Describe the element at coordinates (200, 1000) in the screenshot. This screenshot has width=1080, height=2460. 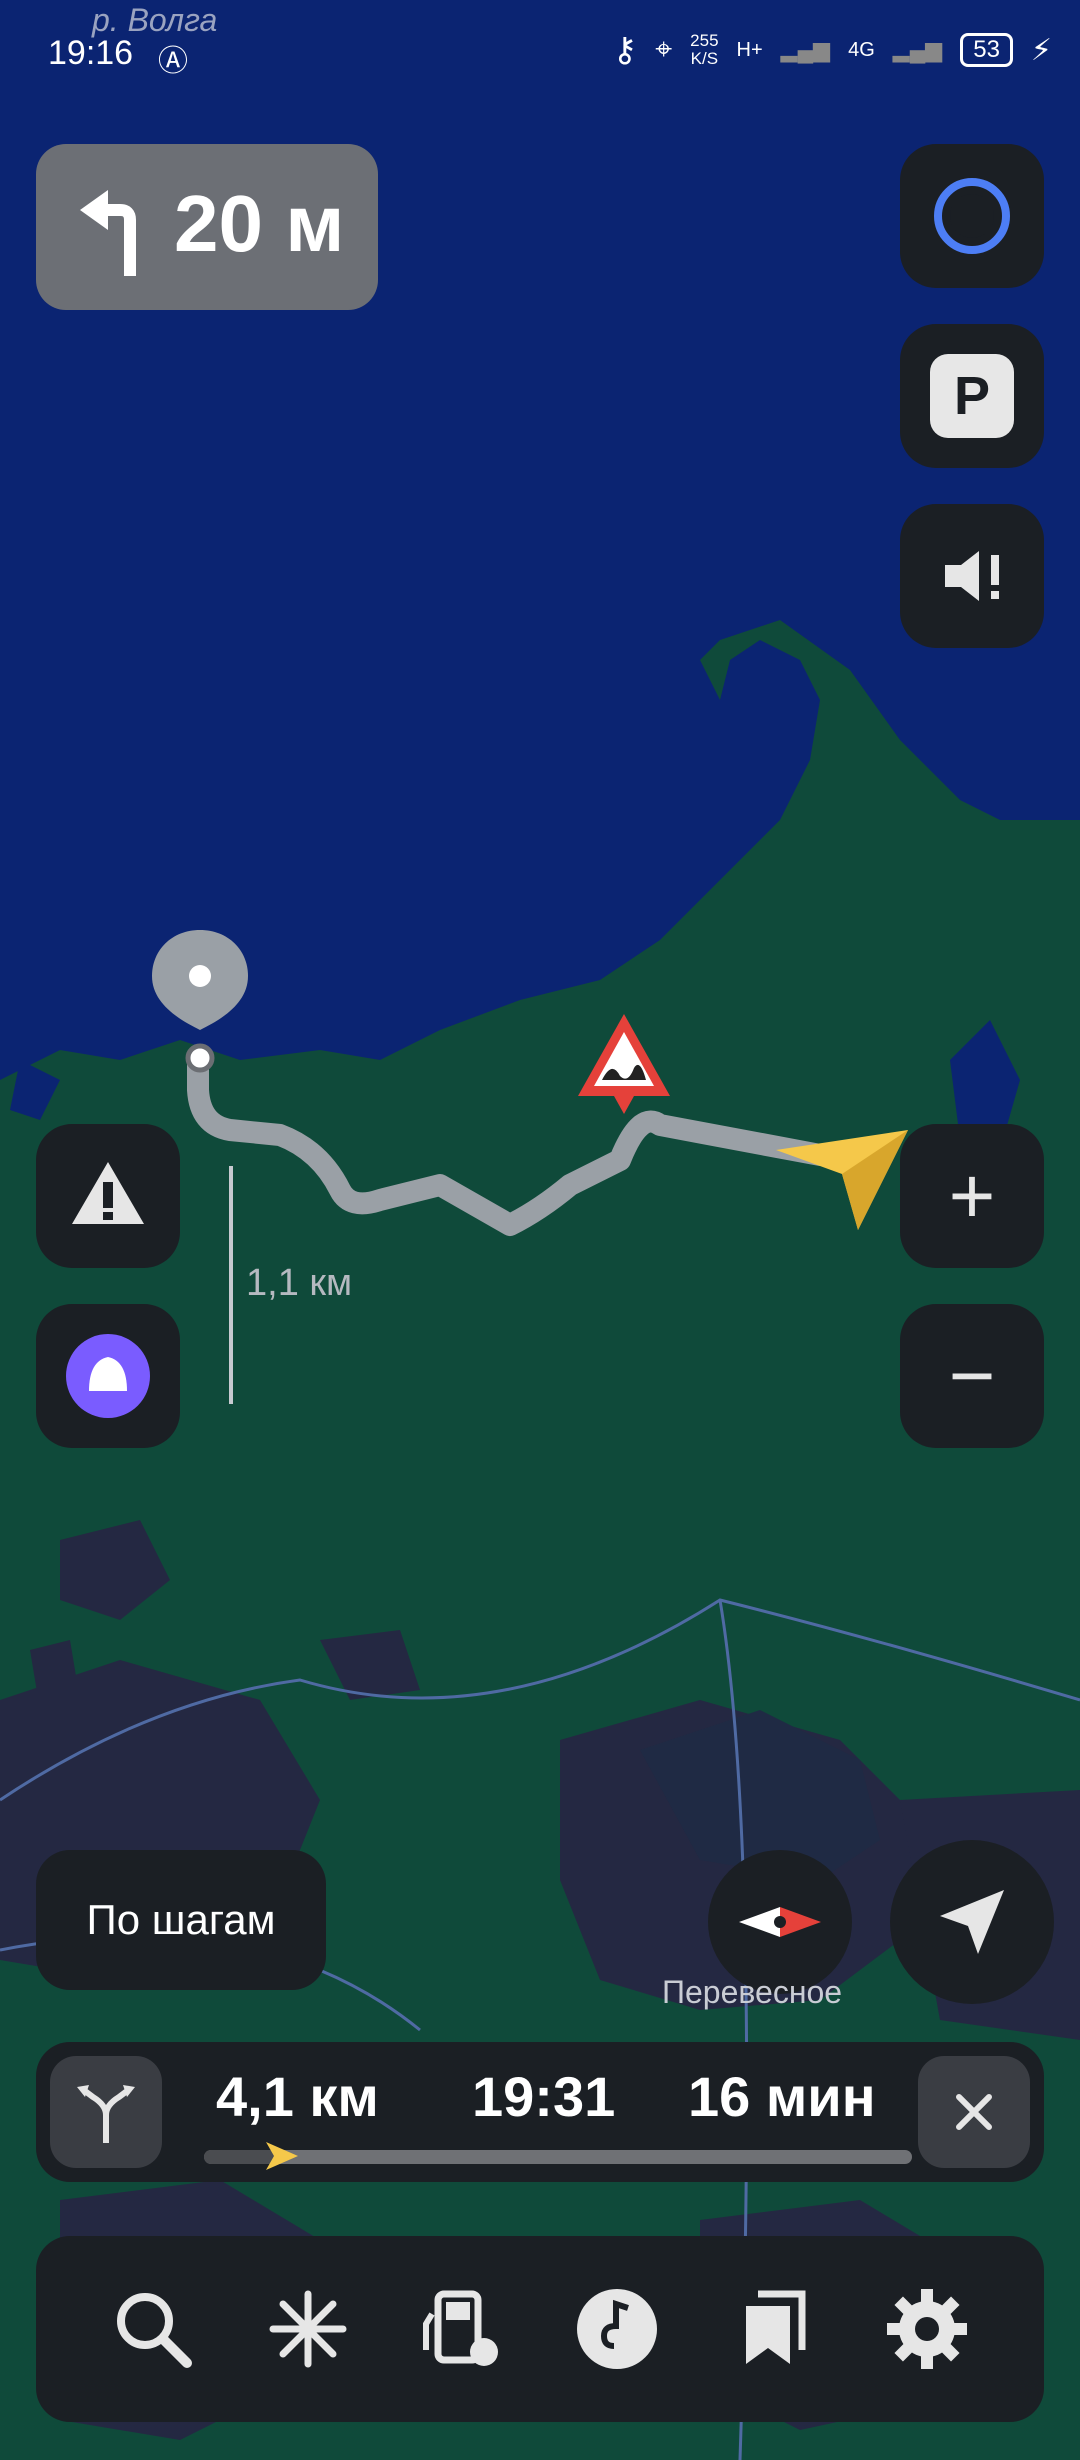
I see `destination-pin` at that location.